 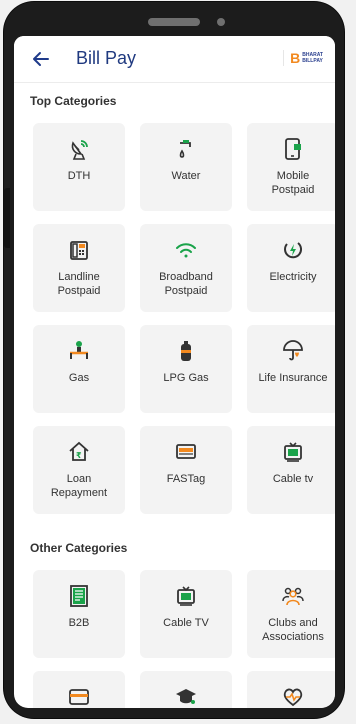 I want to click on speaker-grille, so click(x=174, y=22).